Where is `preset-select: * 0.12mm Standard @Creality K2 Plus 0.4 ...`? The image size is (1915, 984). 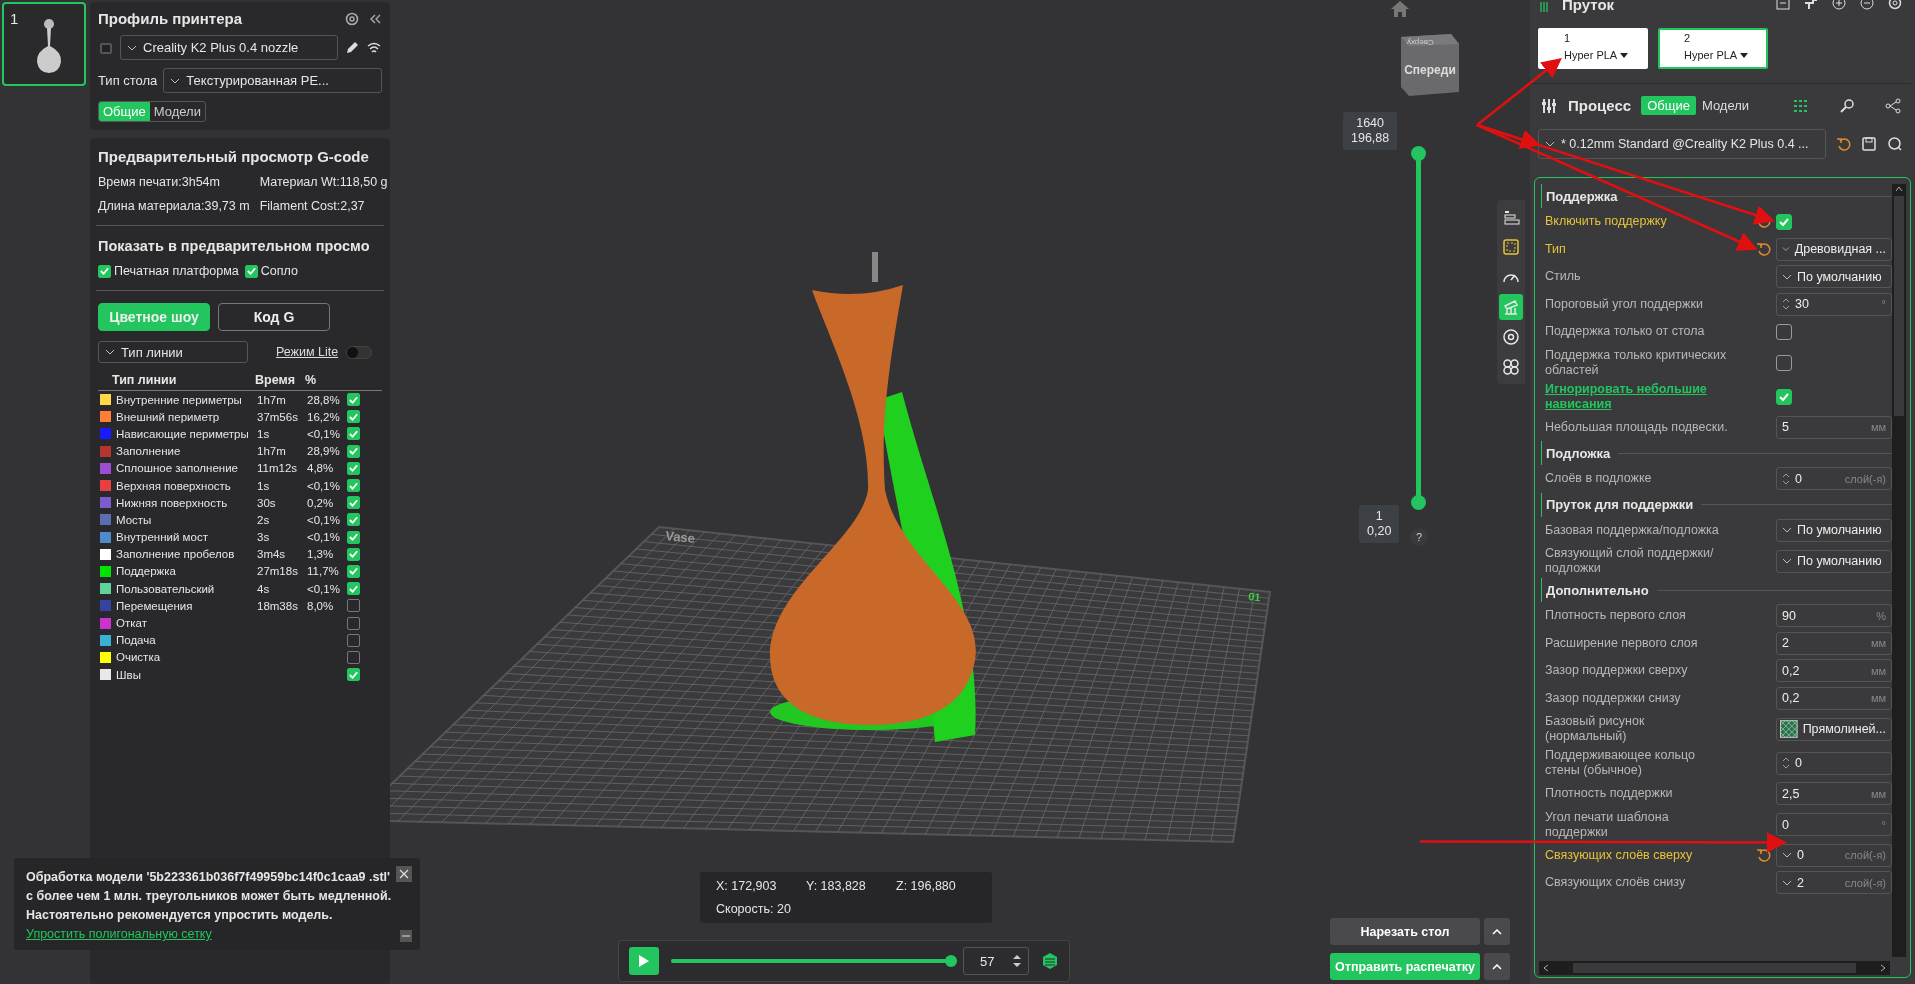 preset-select: * 0.12mm Standard @Creality K2 Plus 0.4 ... is located at coordinates (1682, 144).